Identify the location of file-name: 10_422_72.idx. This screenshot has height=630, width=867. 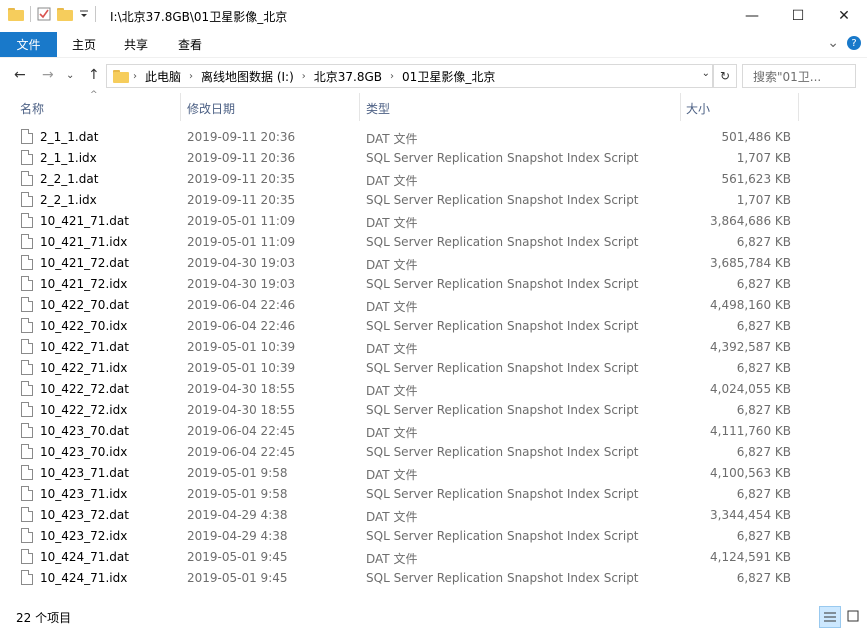
(83, 410).